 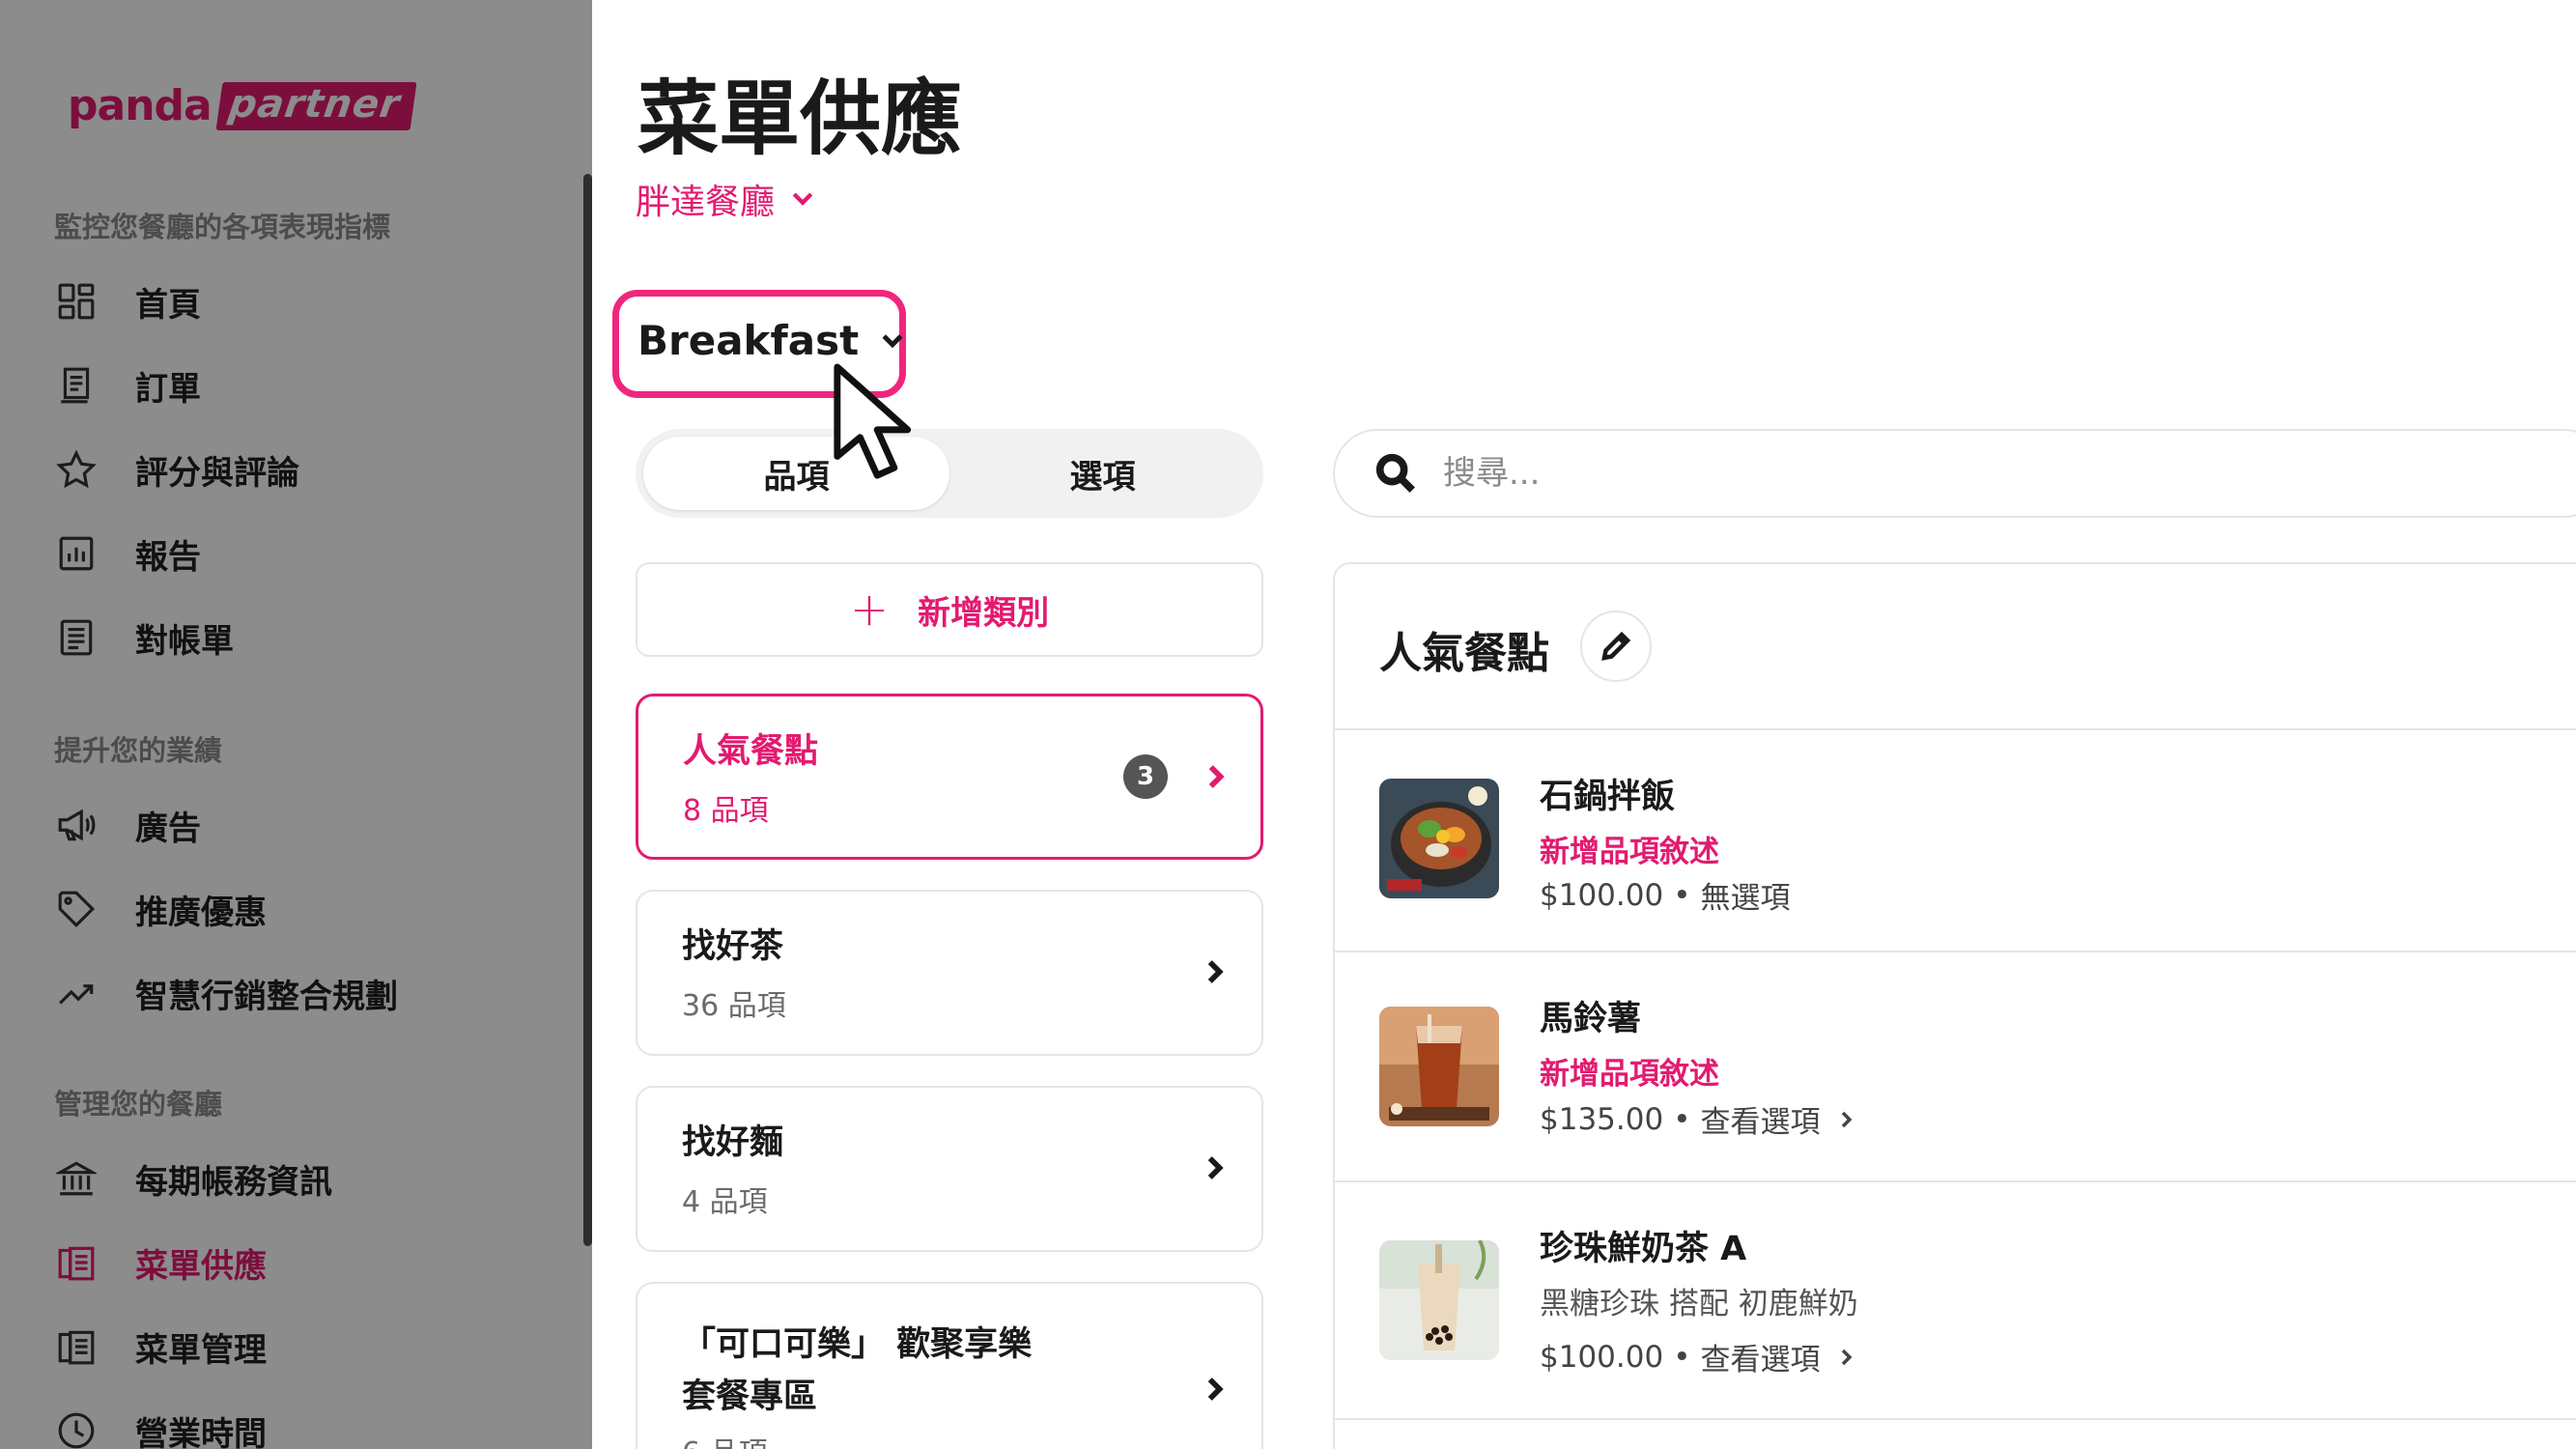 I want to click on sidebar-item-menu-availability: 菜單供應, so click(x=305, y=1263).